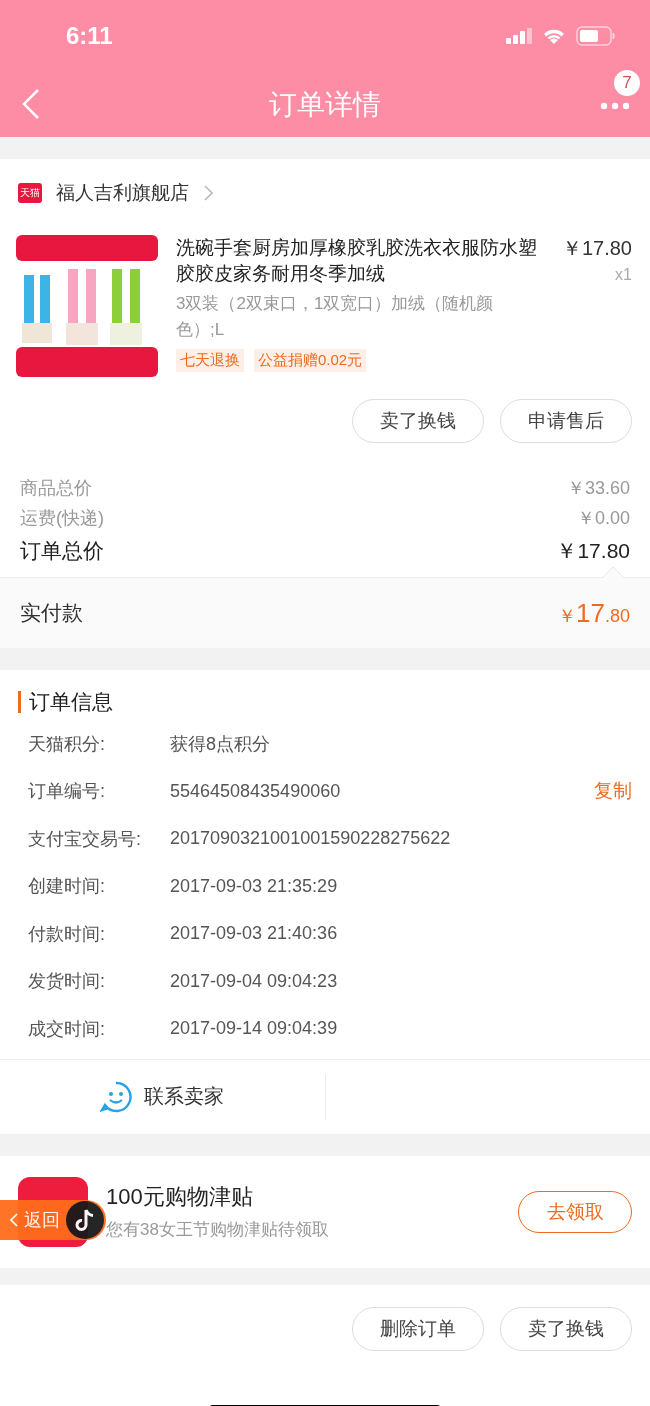 This screenshot has width=650, height=1406. Describe the element at coordinates (67, 887) in the screenshot. I see `info-label: 创建时间:` at that location.